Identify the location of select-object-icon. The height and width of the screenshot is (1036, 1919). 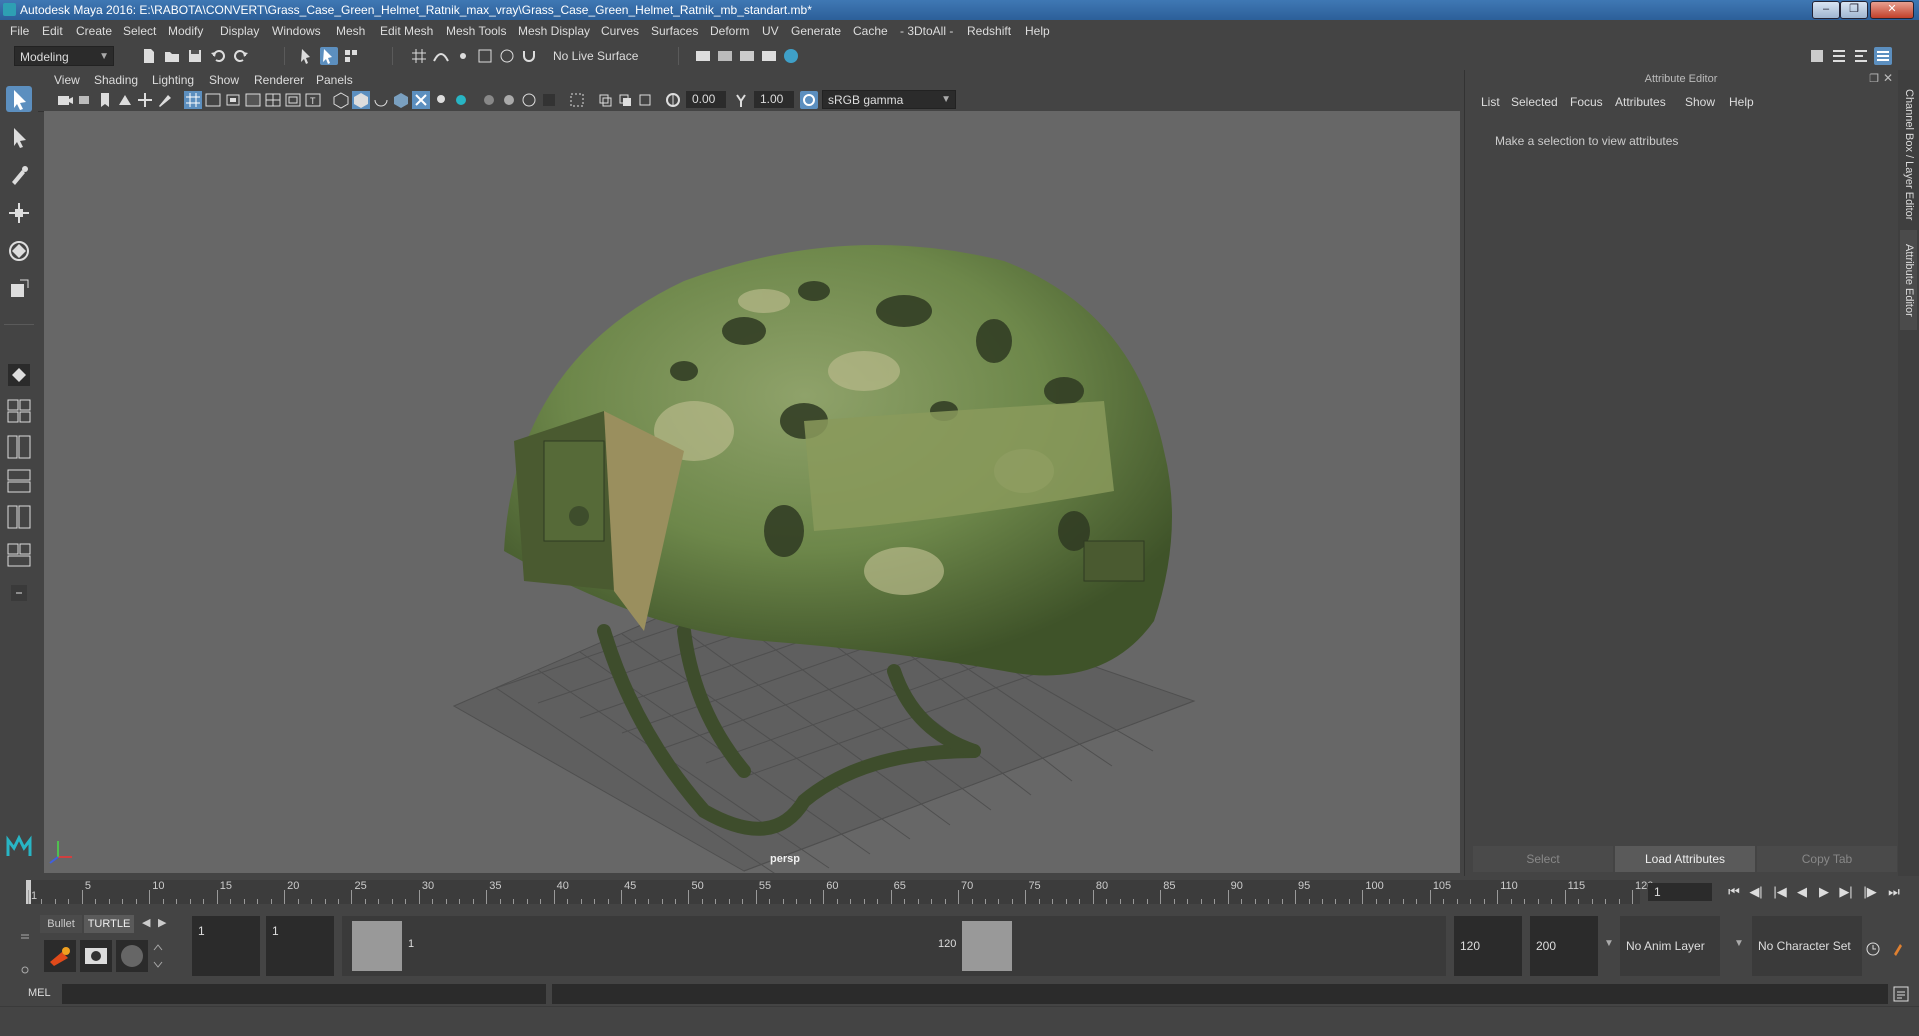
(329, 56).